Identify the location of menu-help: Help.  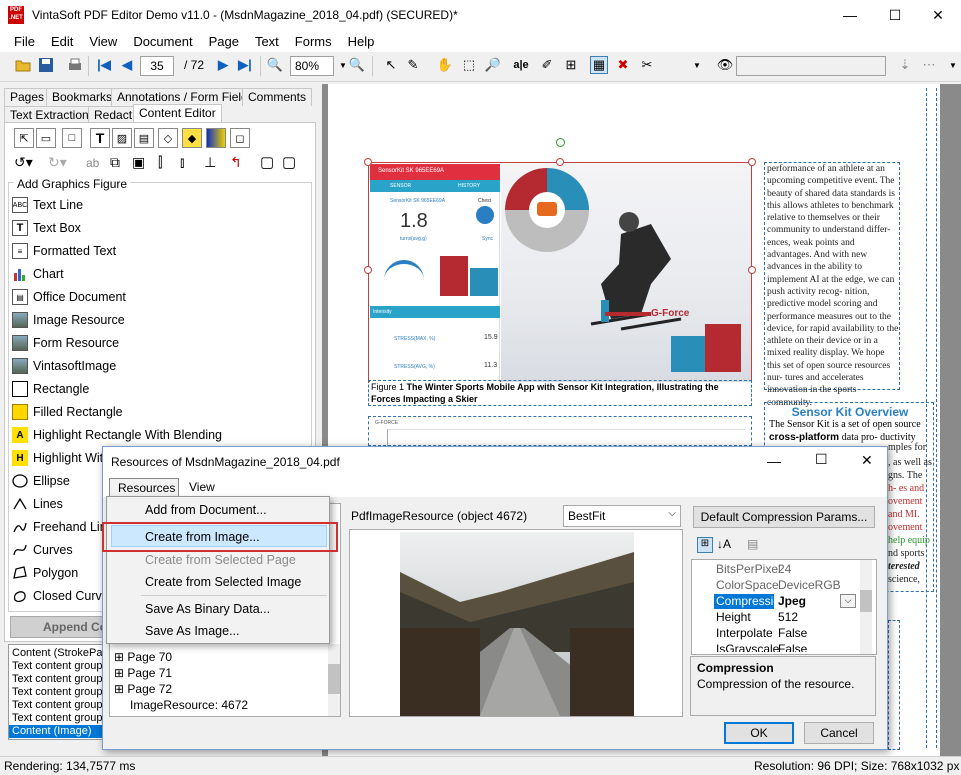
(361, 41).